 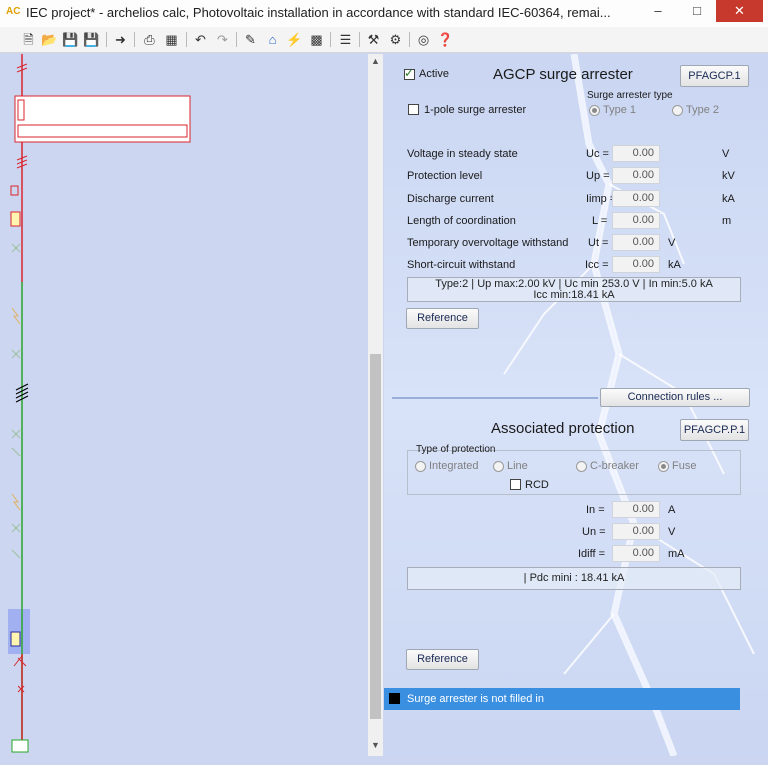 What do you see at coordinates (20, 746) in the screenshot?
I see `pv-array-symbol` at bounding box center [20, 746].